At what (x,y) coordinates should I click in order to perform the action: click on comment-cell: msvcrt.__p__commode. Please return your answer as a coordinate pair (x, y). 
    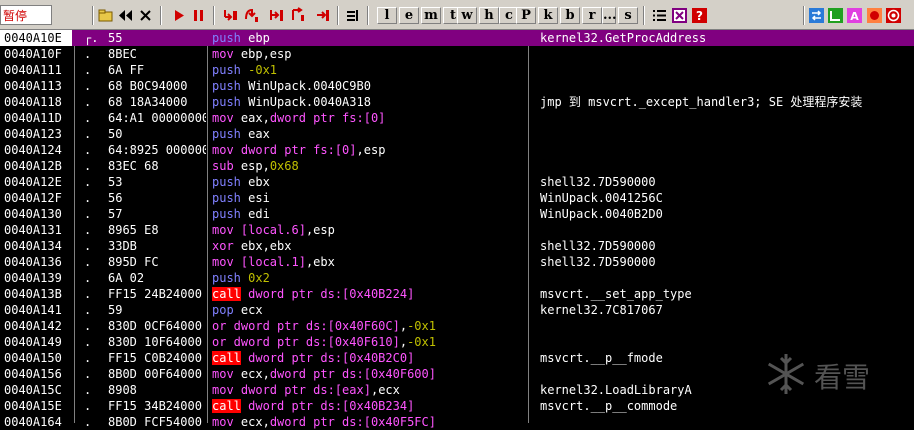
    Looking at the image, I should click on (609, 406).